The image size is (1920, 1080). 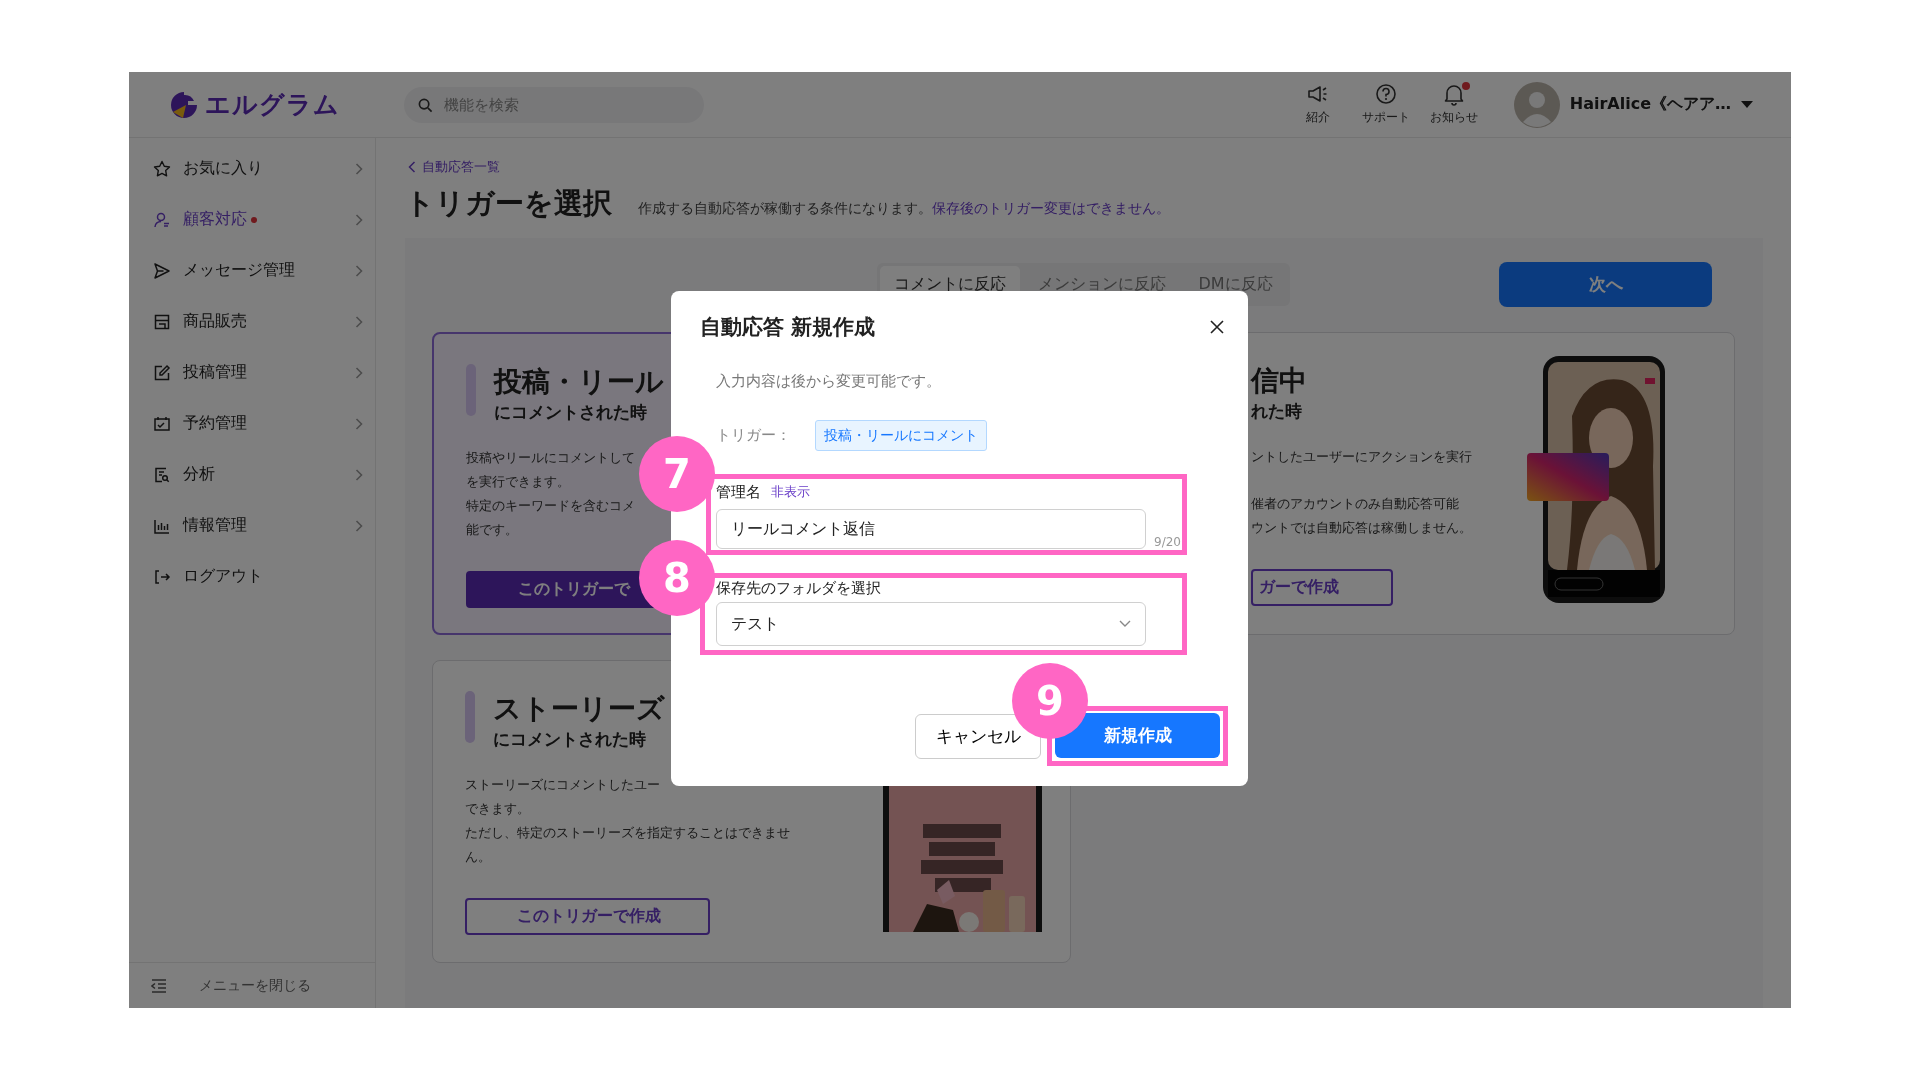 I want to click on trigger-label: トリガー：, so click(x=753, y=435).